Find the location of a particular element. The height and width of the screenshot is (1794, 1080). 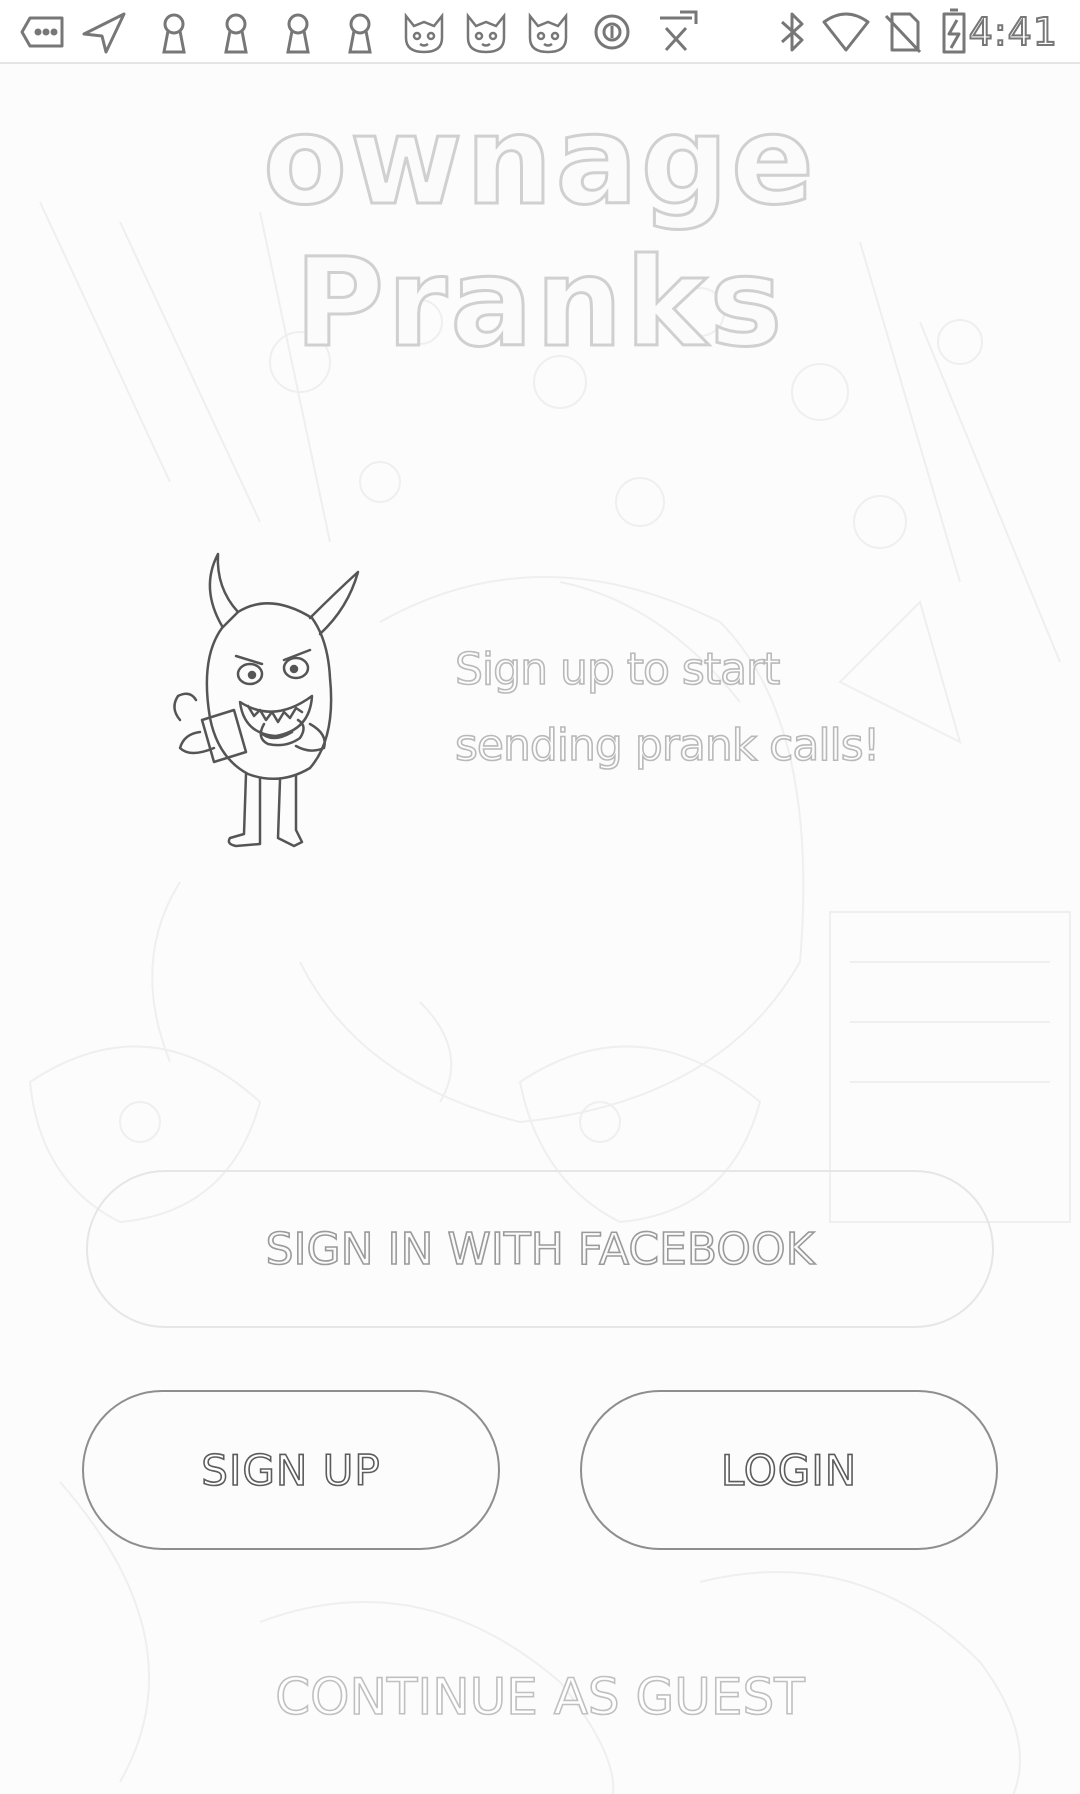

tagline-line-2: sending prank calls! is located at coordinates (667, 745).